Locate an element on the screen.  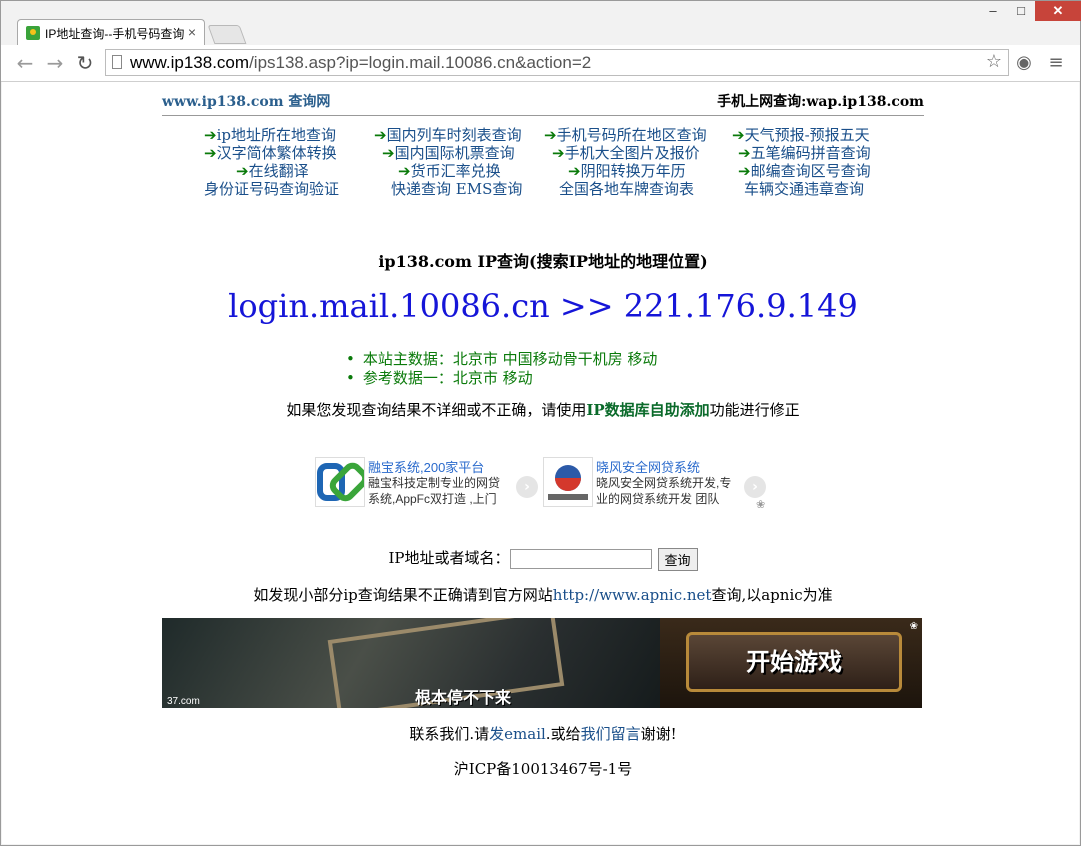
page-icon is located at coordinates (117, 62).